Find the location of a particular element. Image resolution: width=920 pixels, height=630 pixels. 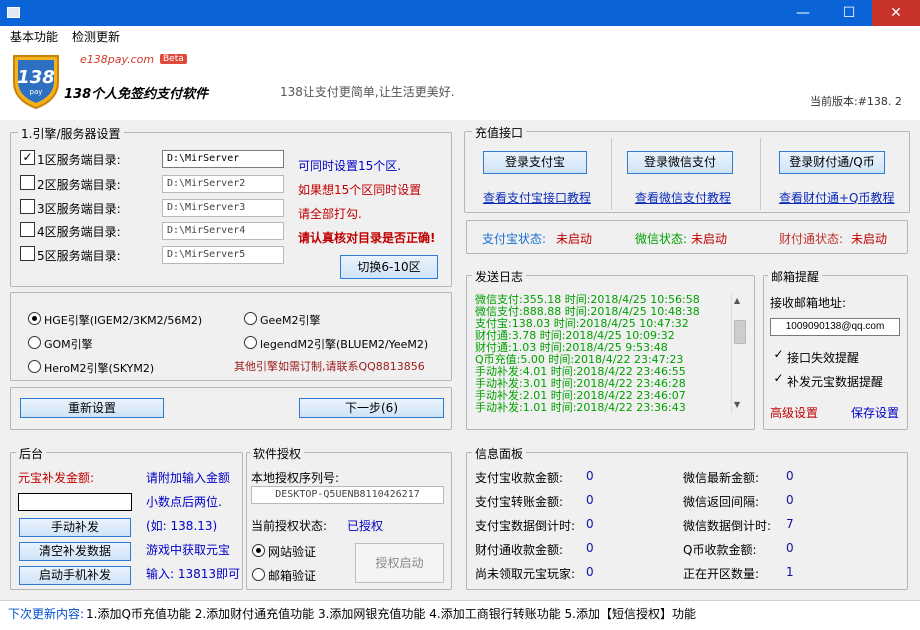

info-value: 7 is located at coordinates (790, 524).